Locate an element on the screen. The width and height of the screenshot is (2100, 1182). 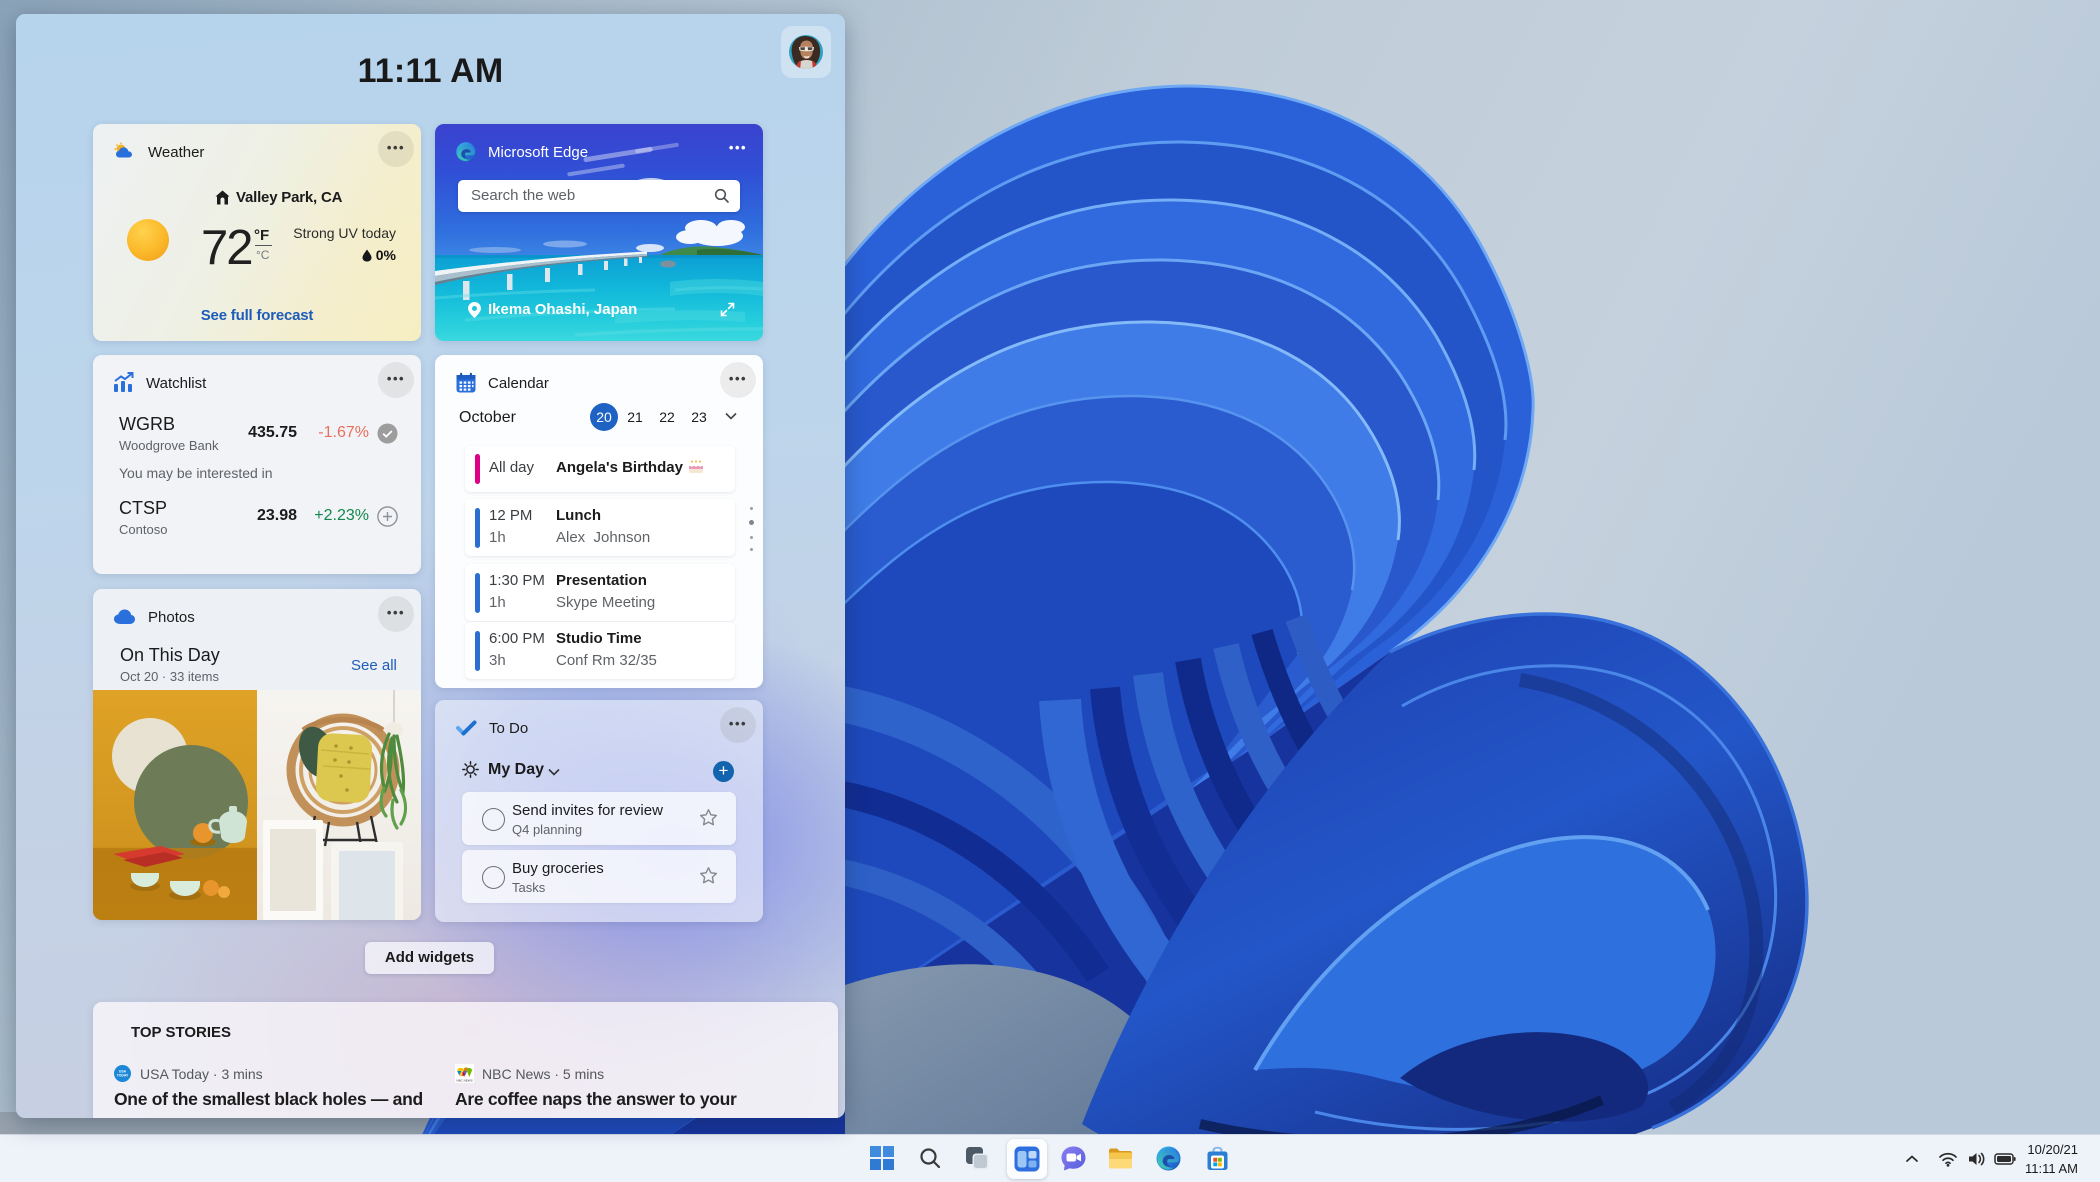
svg-text: TODAY is located at coordinates (123, 1076).